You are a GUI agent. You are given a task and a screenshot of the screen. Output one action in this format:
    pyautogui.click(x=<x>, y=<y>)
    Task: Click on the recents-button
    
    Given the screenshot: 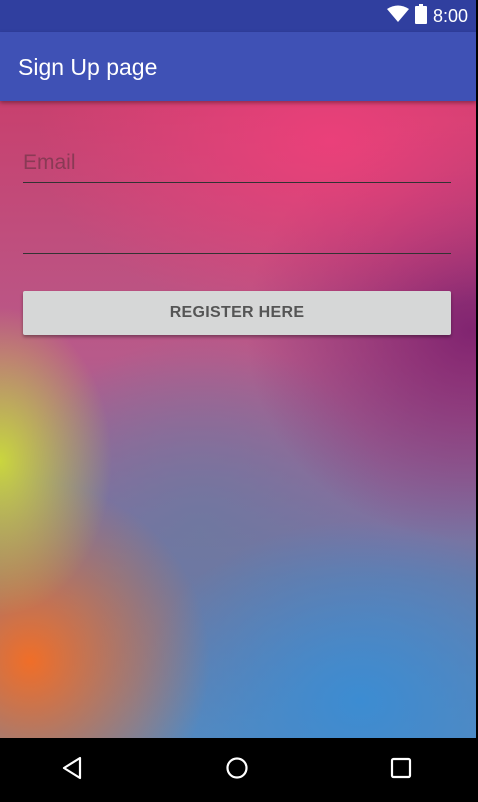 What is the action you would take?
    pyautogui.click(x=401, y=770)
    